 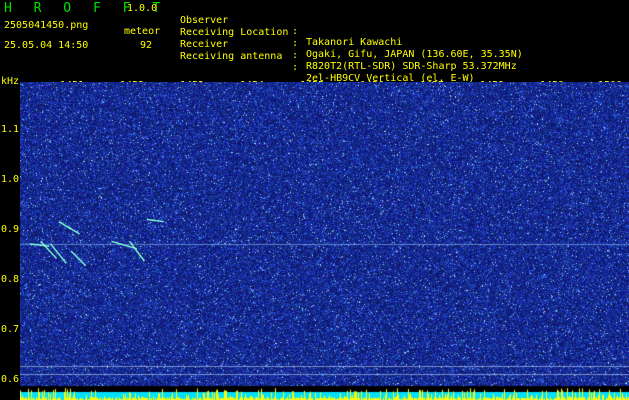 What do you see at coordinates (10, 279) in the screenshot?
I see `y-tick-label: 0.8` at bounding box center [10, 279].